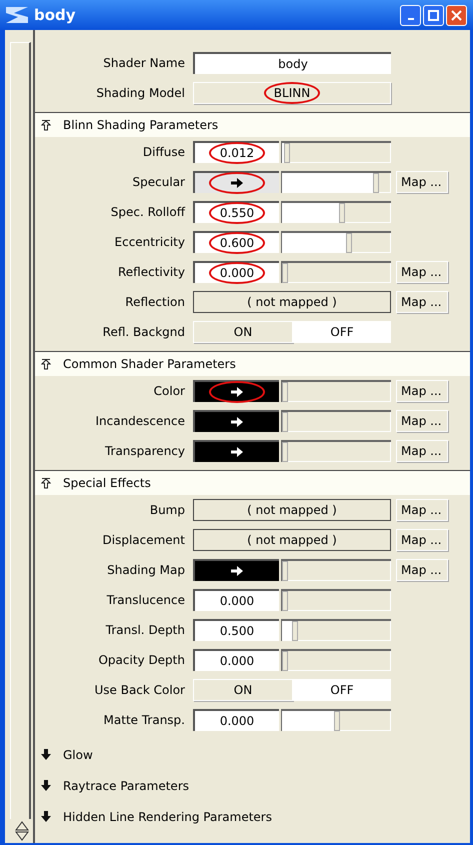 This screenshot has width=473, height=845. What do you see at coordinates (145, 630) in the screenshot?
I see `field-label: Transl. Depth` at bounding box center [145, 630].